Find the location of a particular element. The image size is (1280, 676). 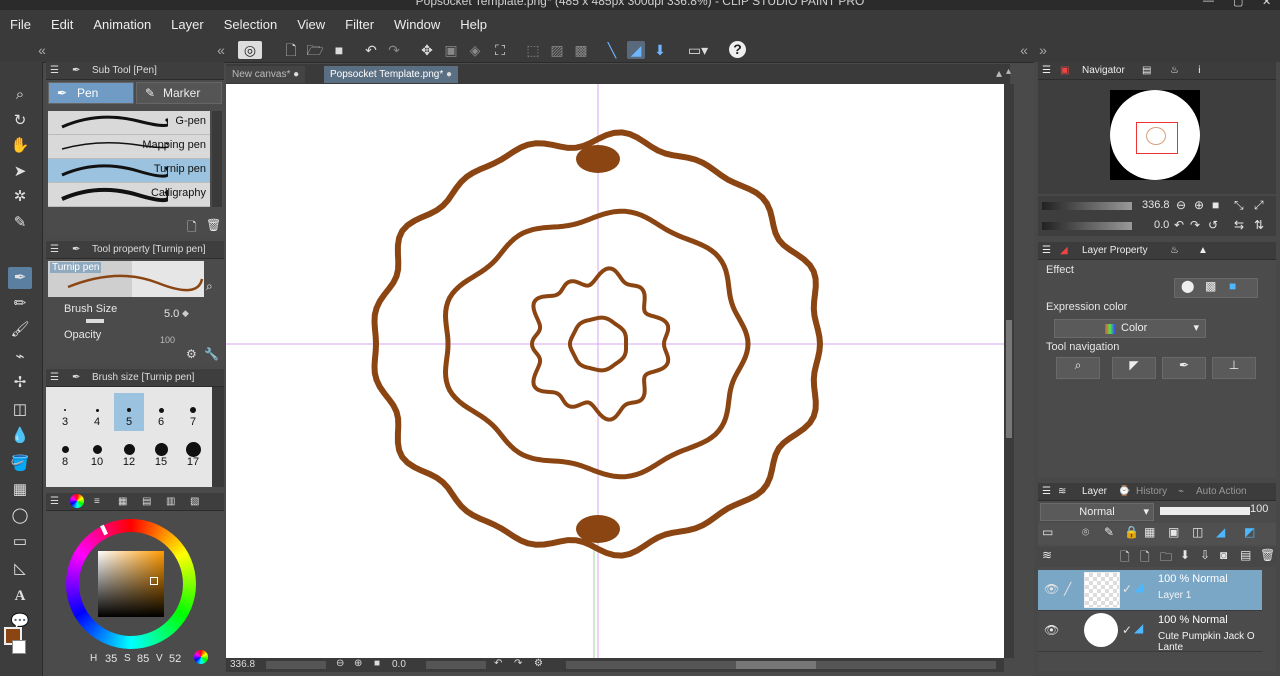

nav-draft-button: ⊥ is located at coordinates (1234, 368).